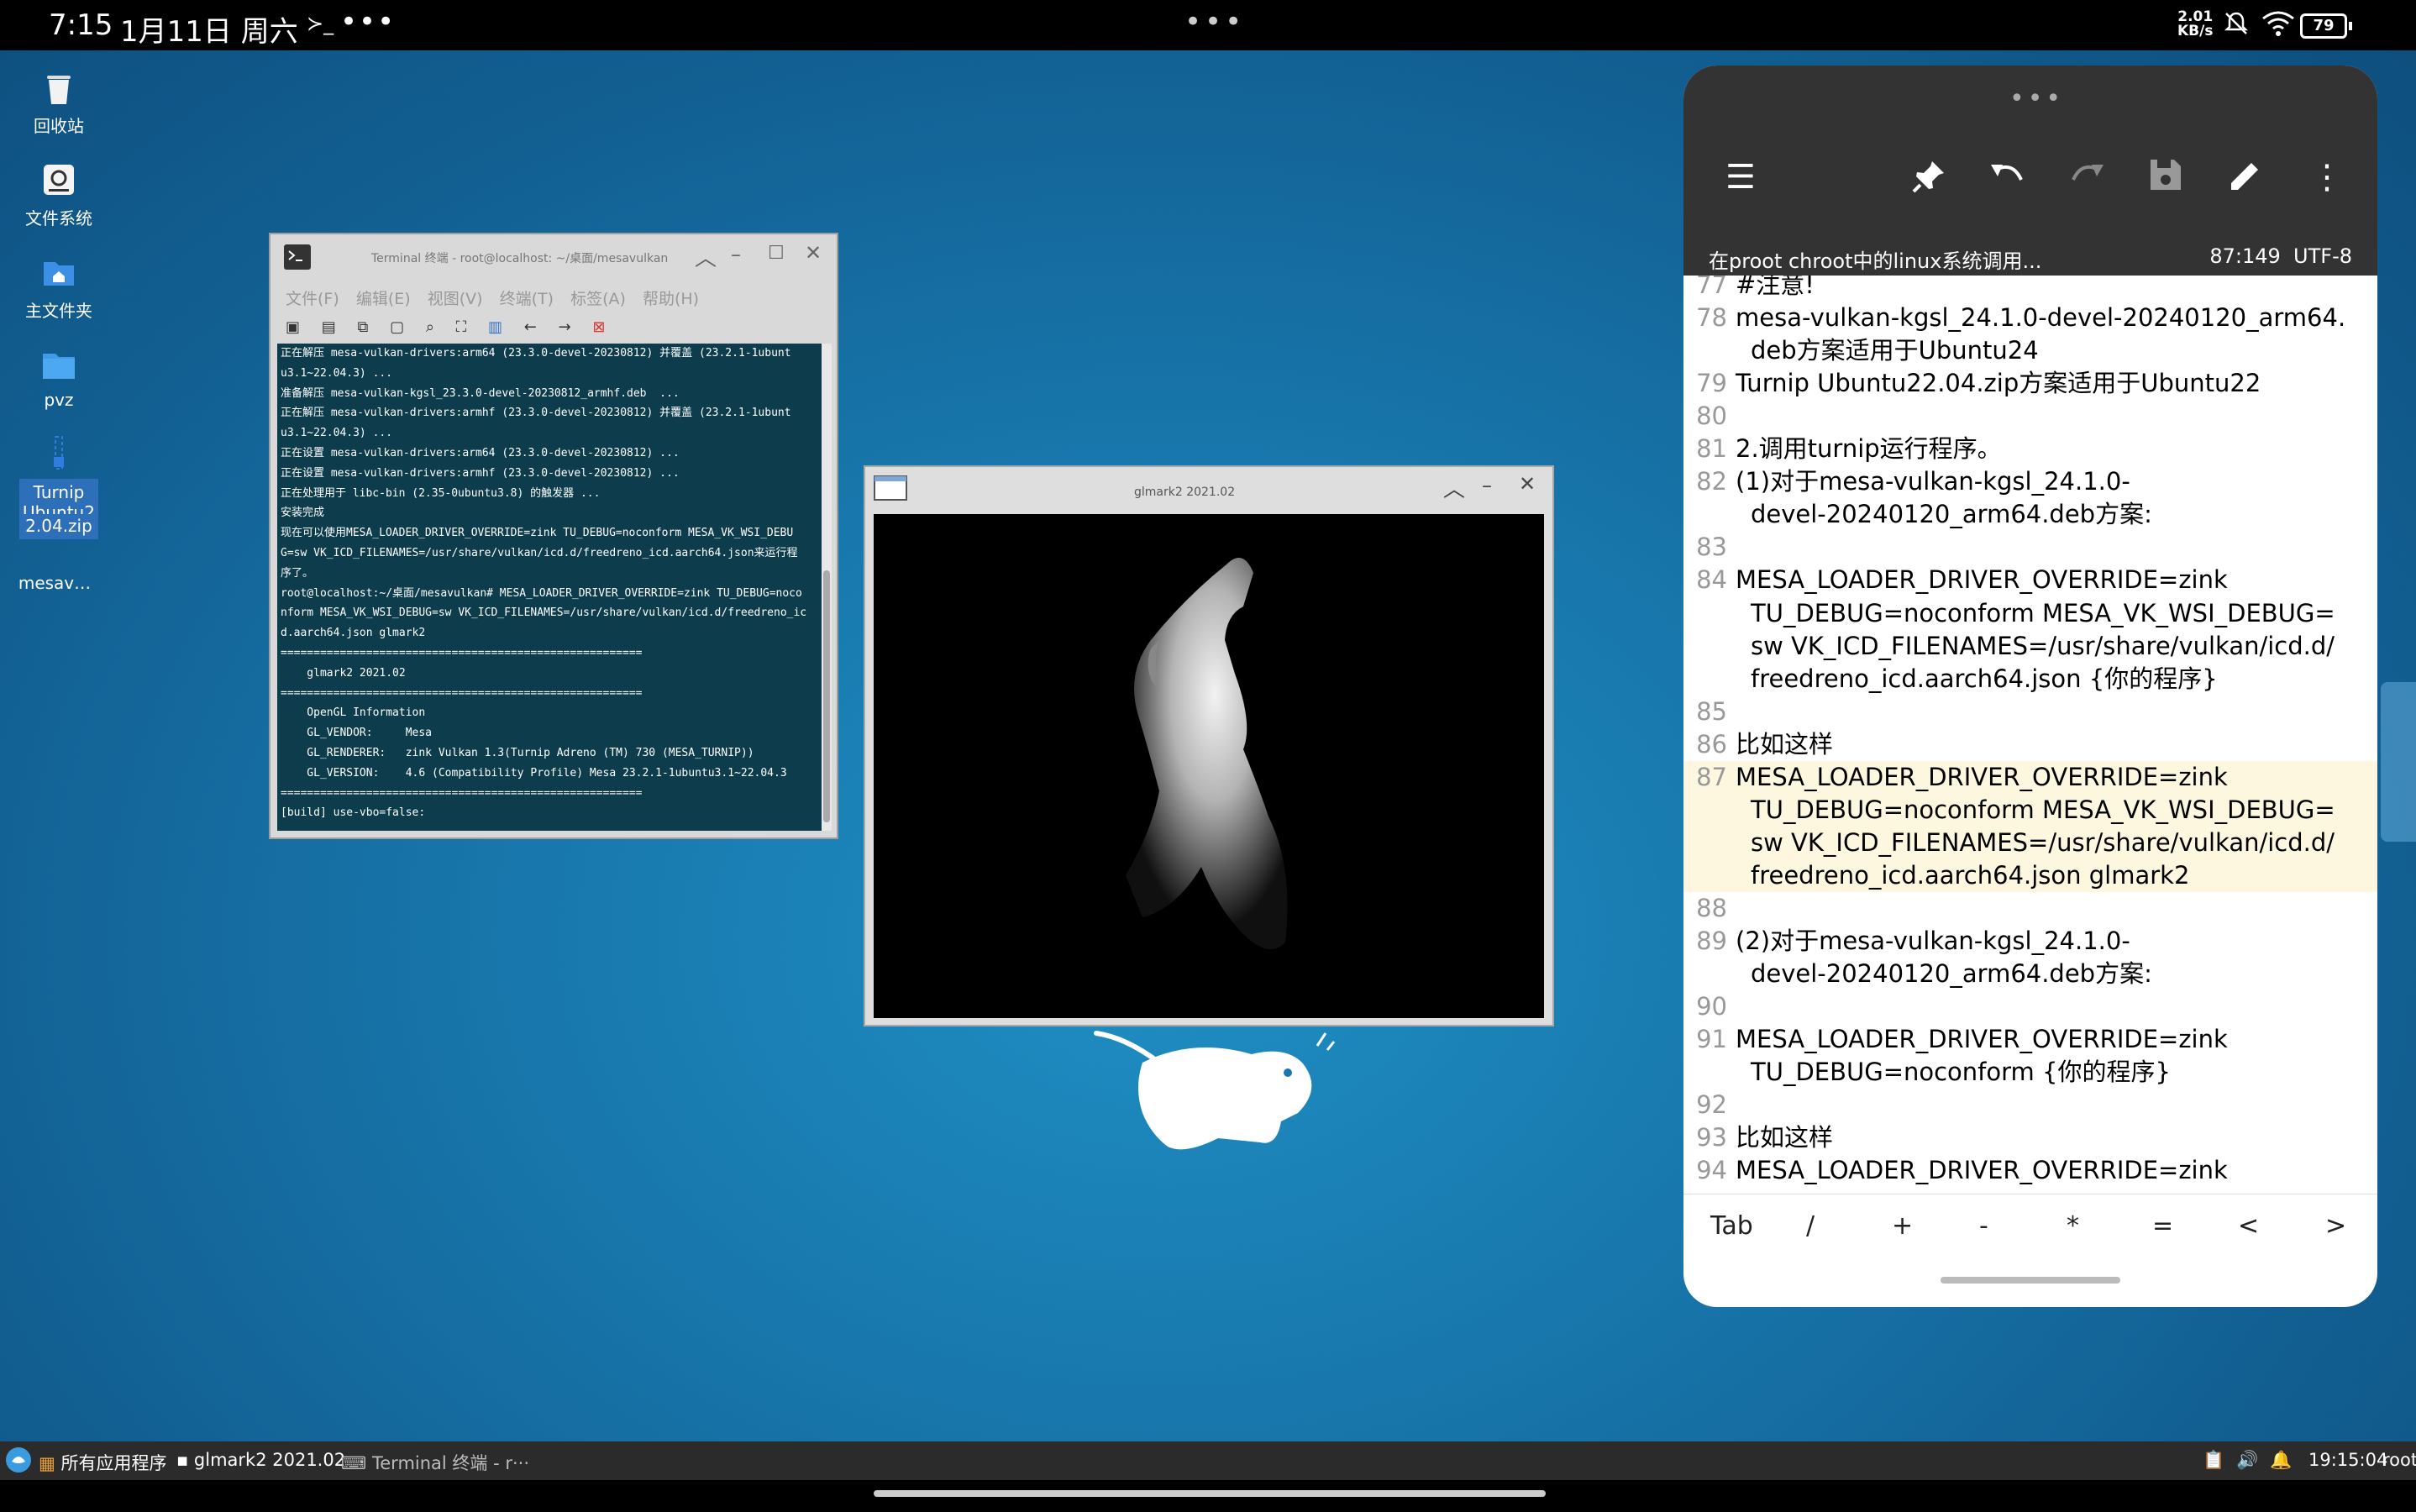  Describe the element at coordinates (59, 288) in the screenshot. I see `desktop-icon-home: 主文件夹` at that location.